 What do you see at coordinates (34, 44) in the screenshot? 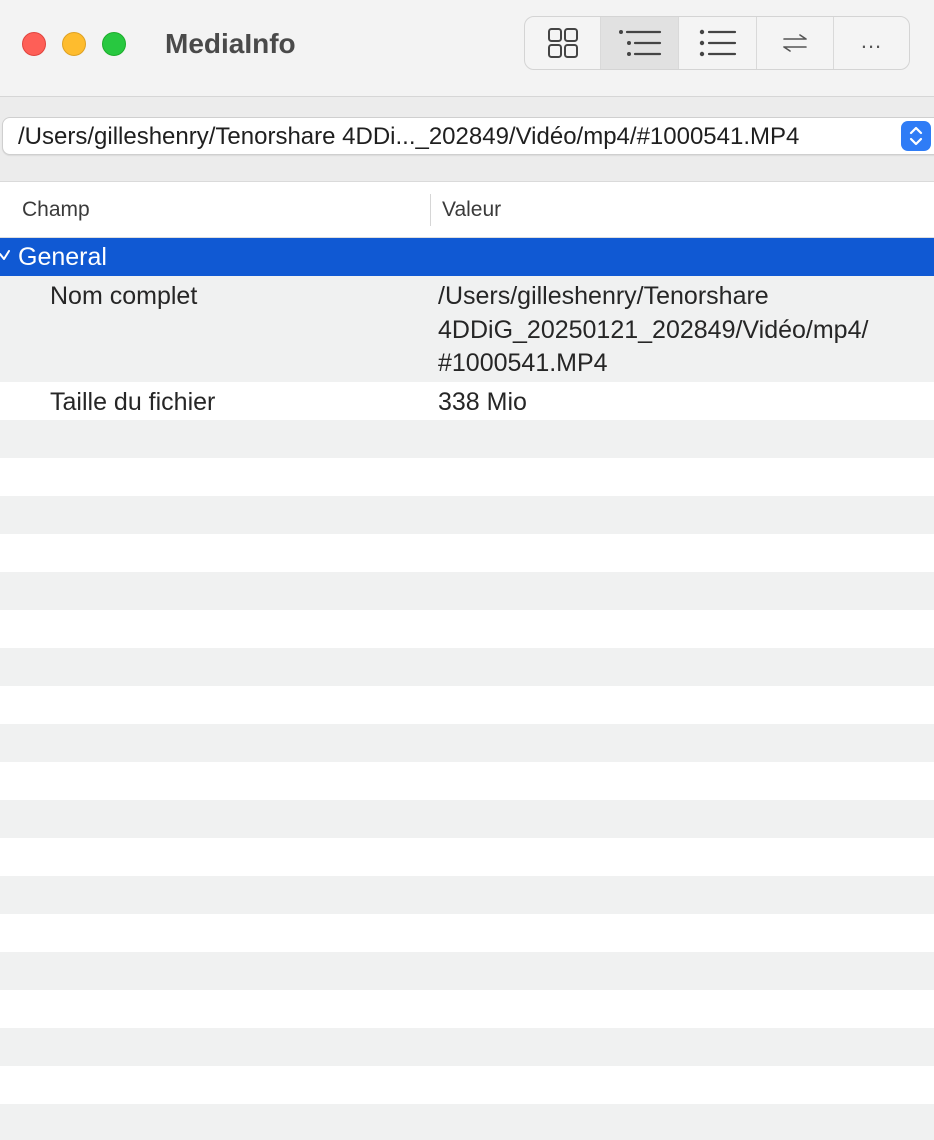
I see `close-window-button` at bounding box center [34, 44].